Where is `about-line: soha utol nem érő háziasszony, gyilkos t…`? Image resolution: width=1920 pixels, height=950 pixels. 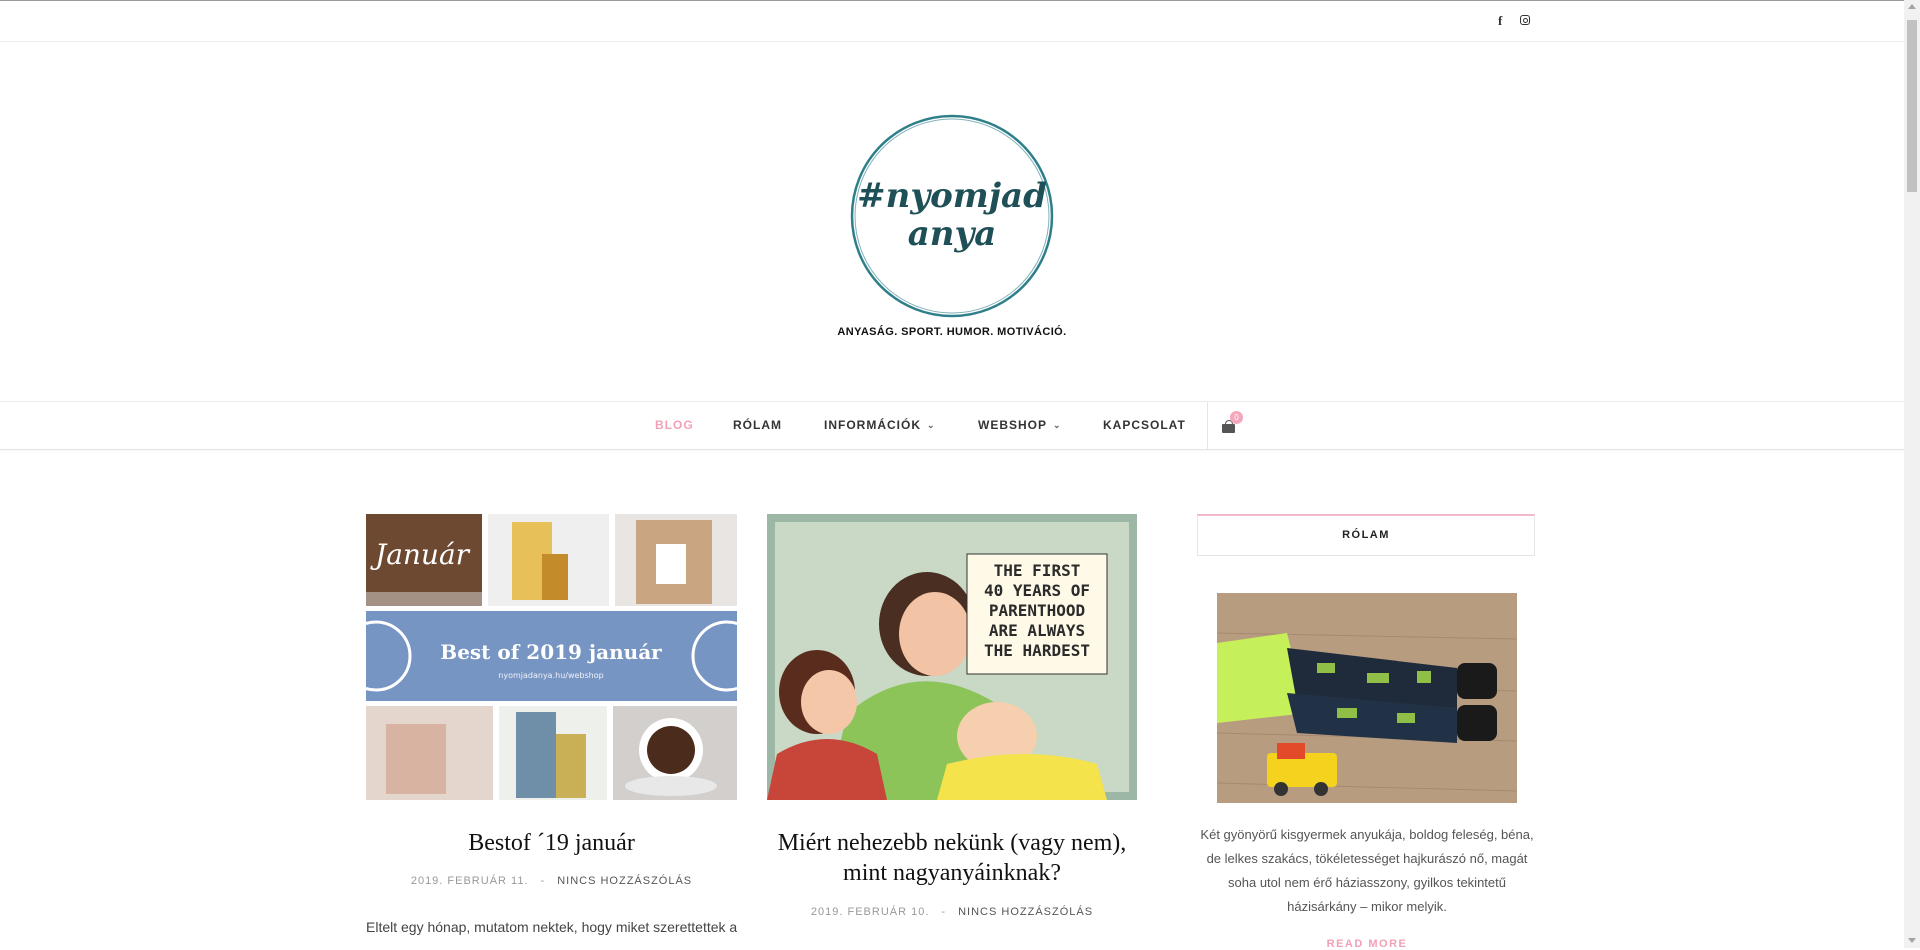 about-line: soha utol nem érő háziasszony, gyilkos t… is located at coordinates (1367, 882).